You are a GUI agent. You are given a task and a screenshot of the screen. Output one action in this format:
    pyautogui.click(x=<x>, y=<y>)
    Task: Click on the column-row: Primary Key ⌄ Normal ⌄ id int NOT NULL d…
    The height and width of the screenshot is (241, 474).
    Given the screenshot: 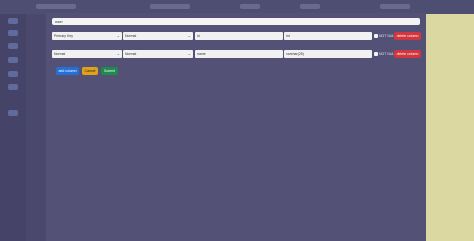 What is the action you would take?
    pyautogui.click(x=237, y=36)
    